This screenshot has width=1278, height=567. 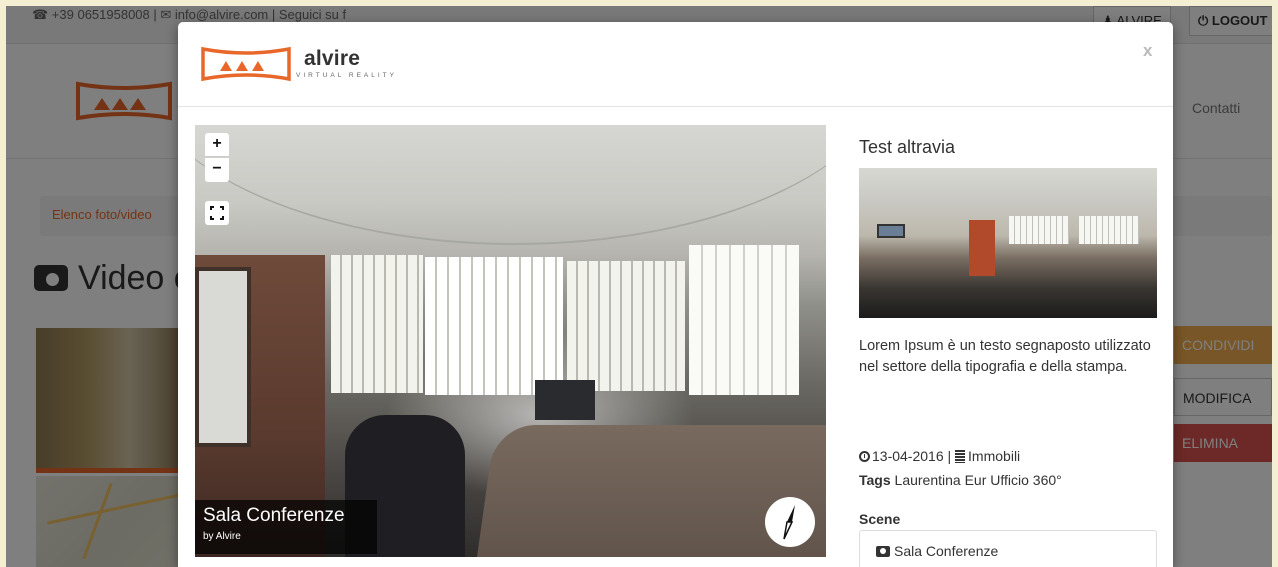 I want to click on ceiling-shape, so click(x=510, y=185).